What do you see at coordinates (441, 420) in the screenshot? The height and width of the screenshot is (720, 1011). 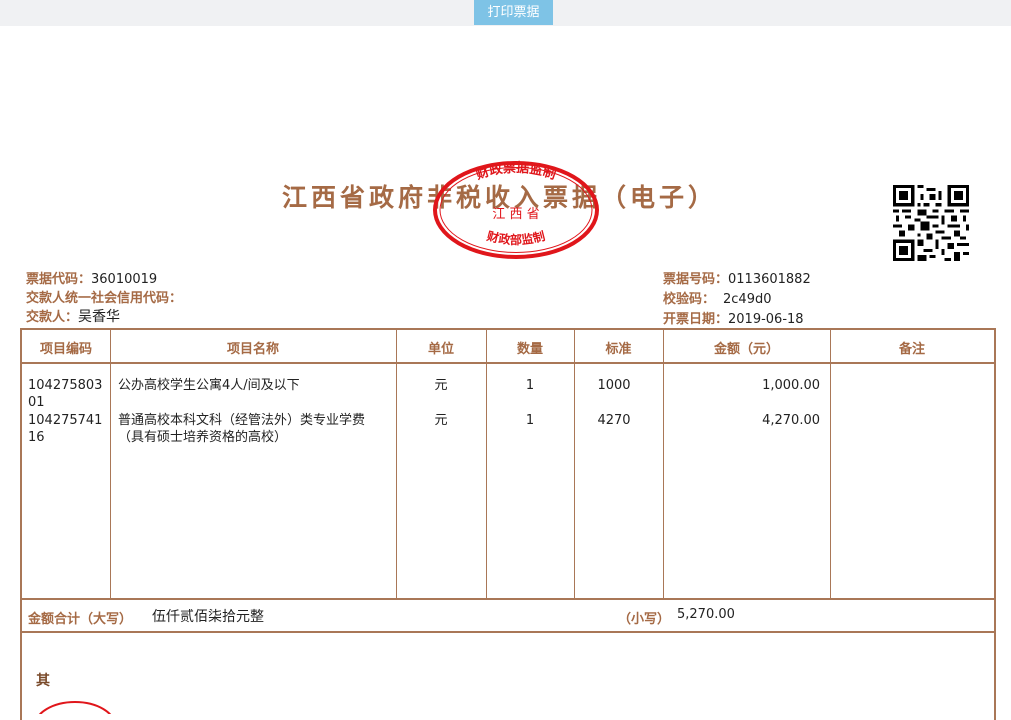 I see `row-2-unit: 元` at bounding box center [441, 420].